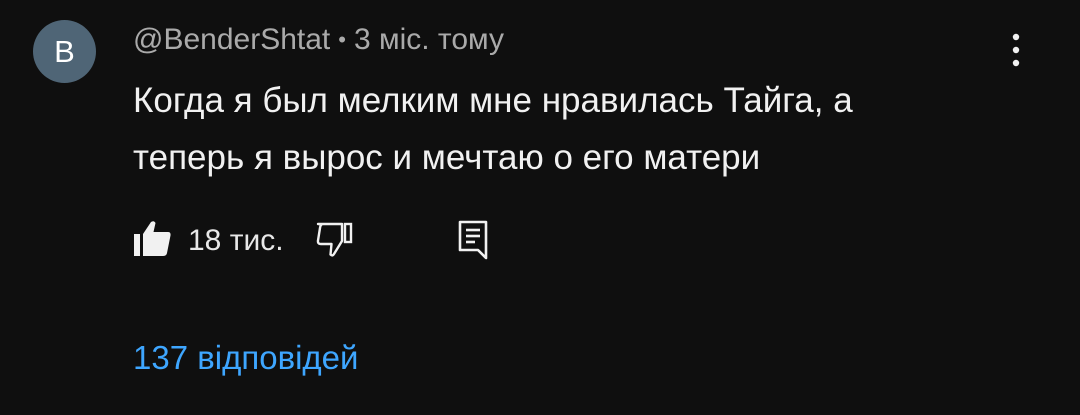 The width and height of the screenshot is (1080, 415). I want to click on author-name: @BenderShtat, so click(231, 40).